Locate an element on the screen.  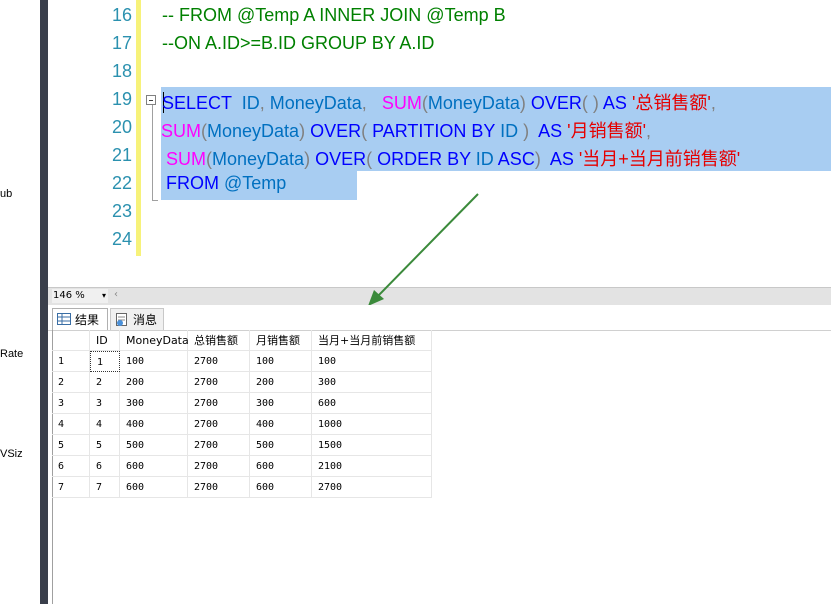
row-number: 4 is located at coordinates (71, 424).